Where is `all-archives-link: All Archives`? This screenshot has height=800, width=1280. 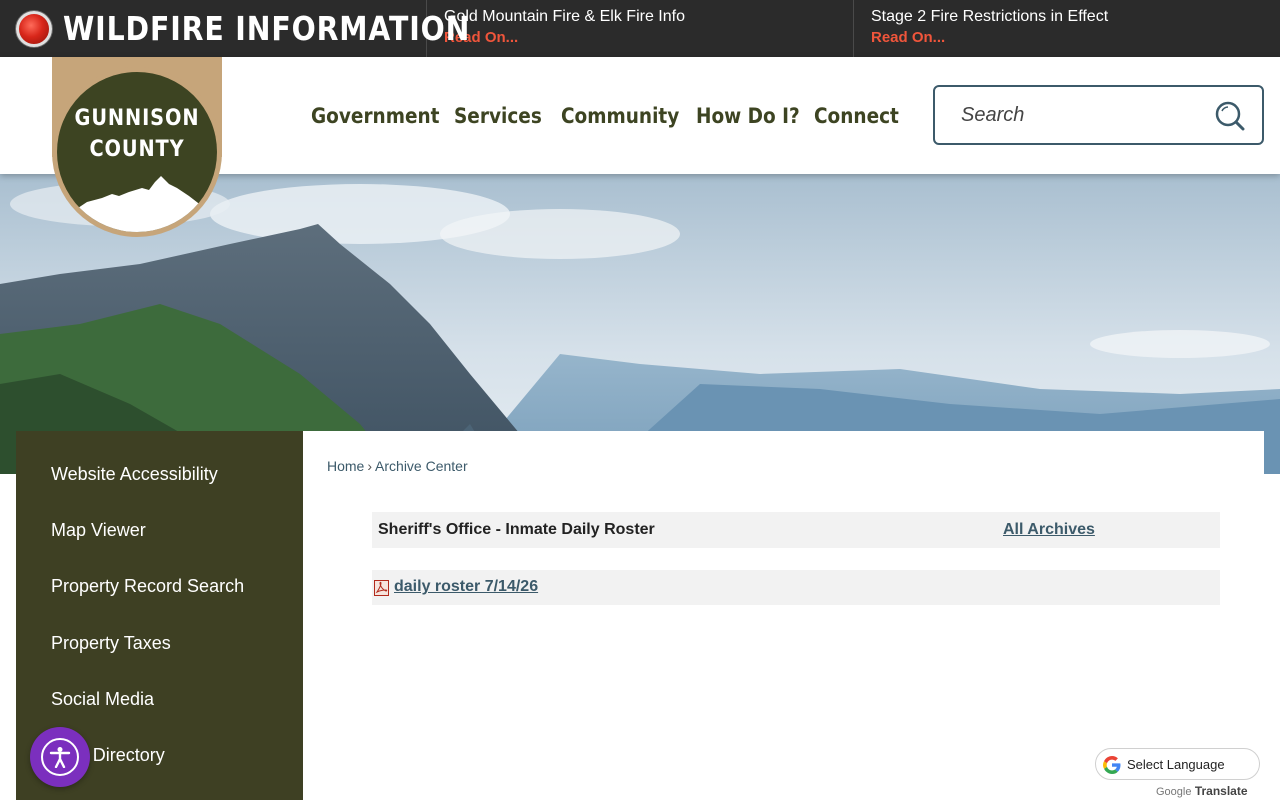
all-archives-link: All Archives is located at coordinates (1049, 530).